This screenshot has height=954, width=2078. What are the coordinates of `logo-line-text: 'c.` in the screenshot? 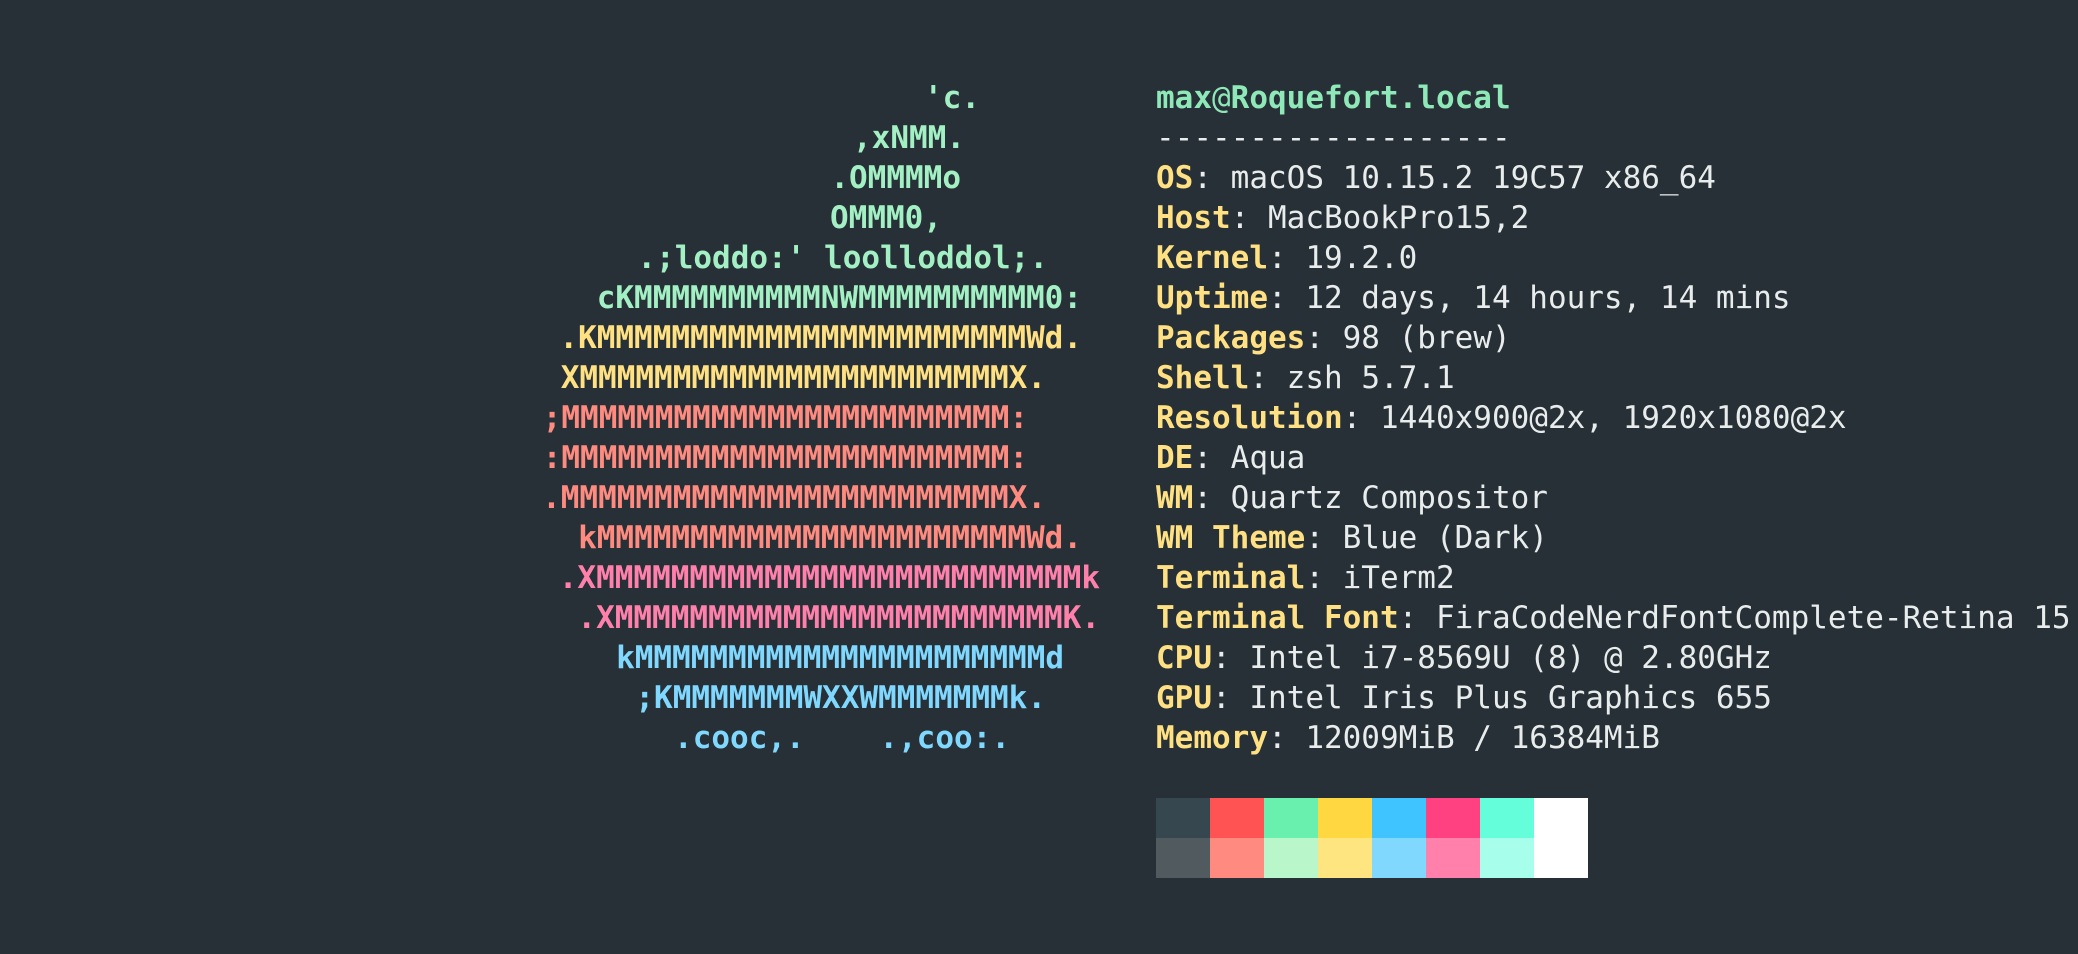 It's located at (952, 98).